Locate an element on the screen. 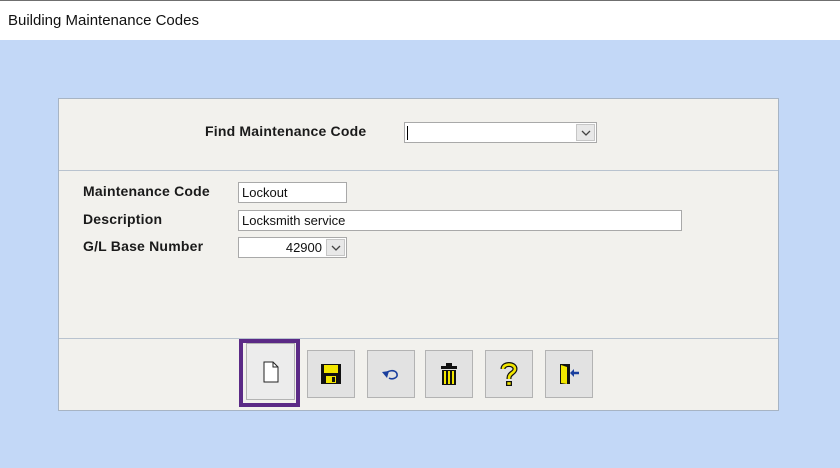  find-code-label: Find Maintenance Code is located at coordinates (286, 131).